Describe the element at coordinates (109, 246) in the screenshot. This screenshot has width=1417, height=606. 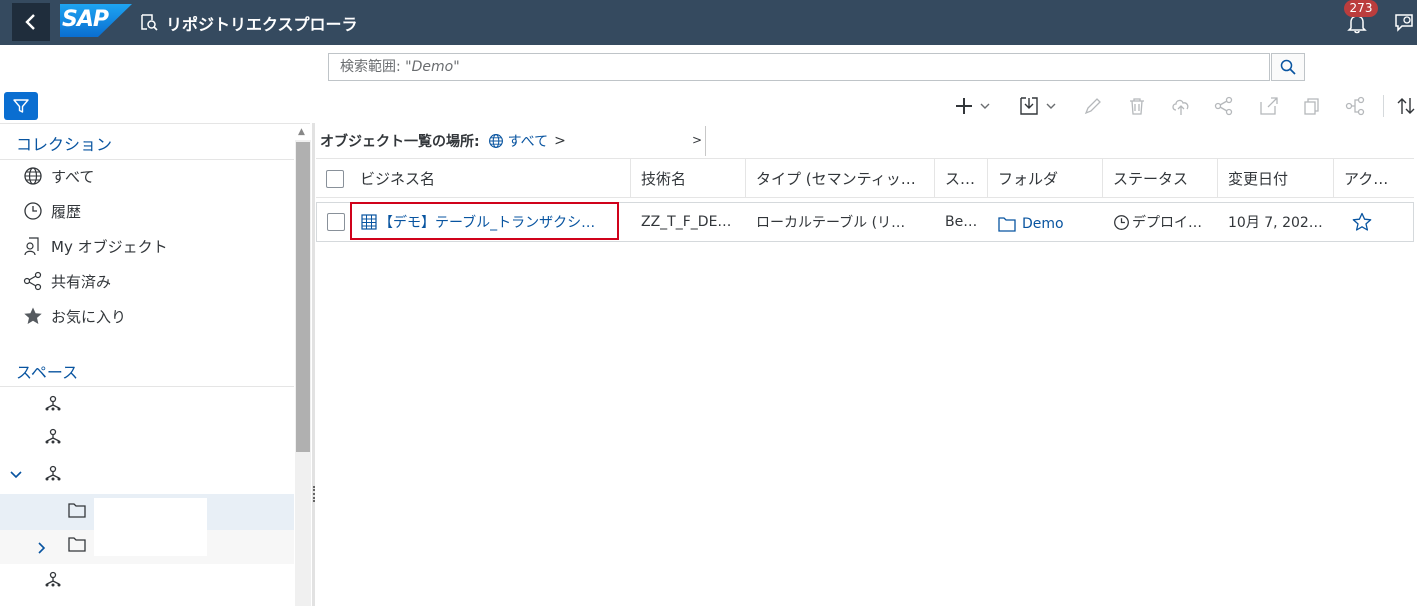
I see `collection-item-label: My オブジェクト` at that location.